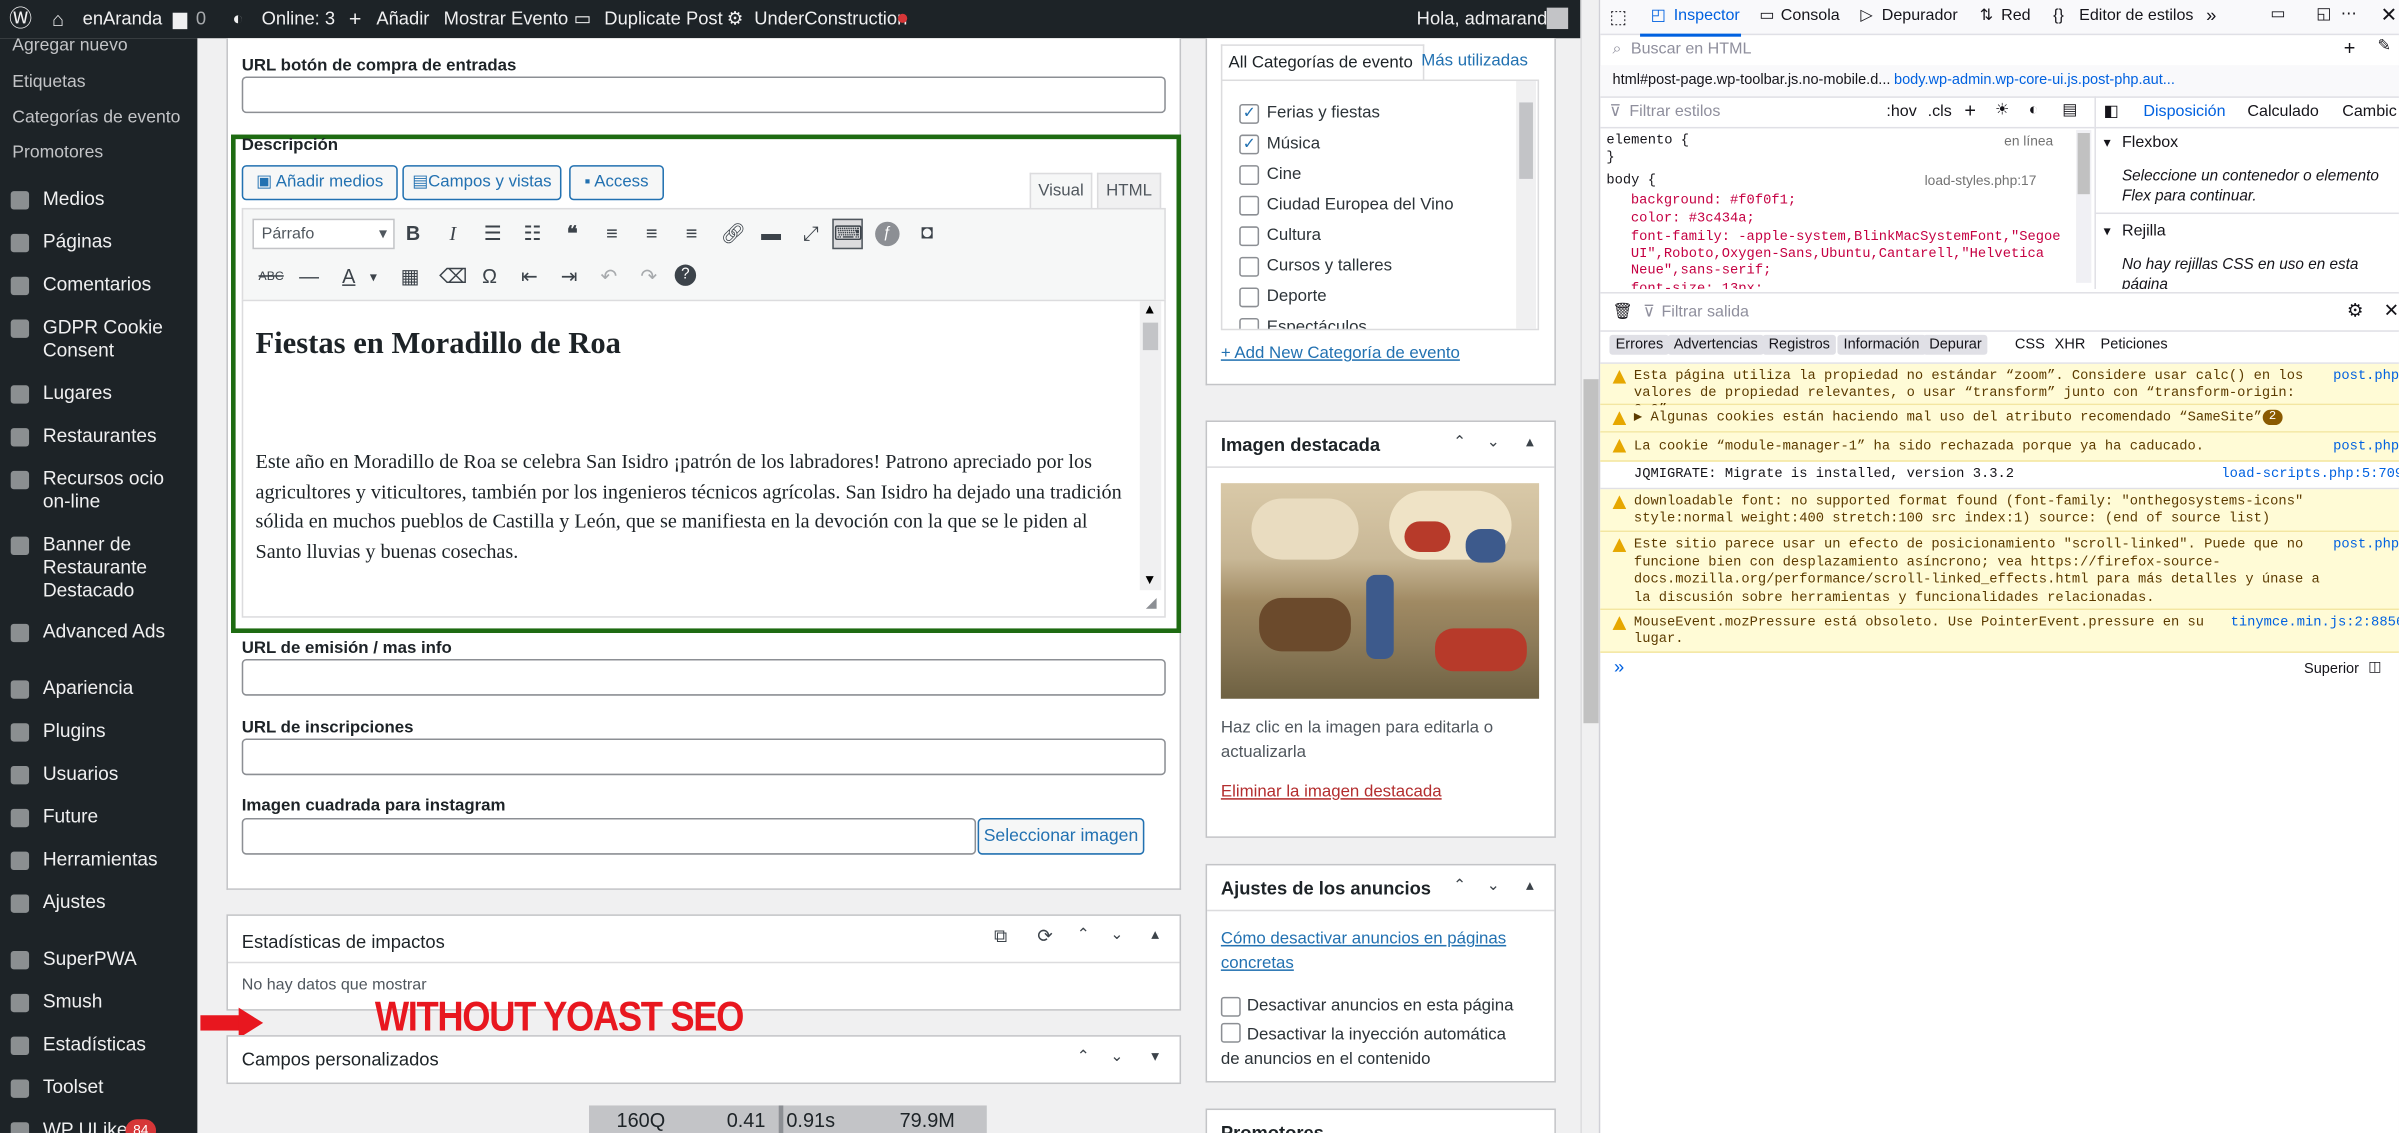  I want to click on wpml-icon: ƒ, so click(887, 234).